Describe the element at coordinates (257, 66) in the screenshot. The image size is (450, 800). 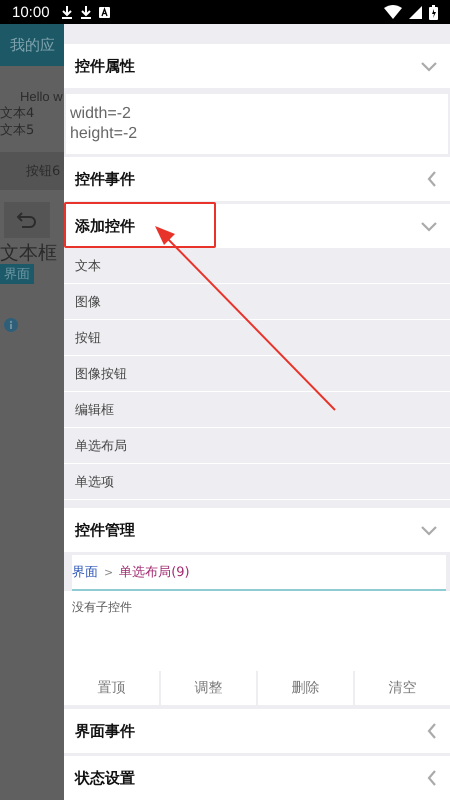
I see `section-header: 控件属性` at that location.